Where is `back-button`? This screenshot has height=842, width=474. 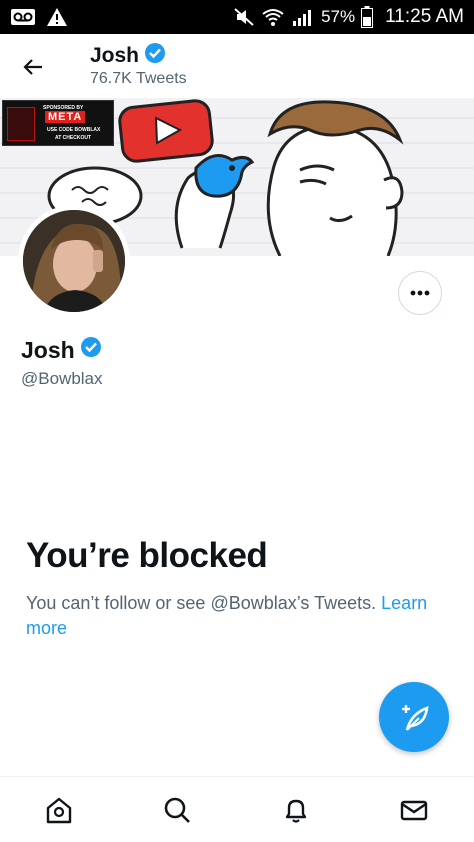 back-button is located at coordinates (33, 67).